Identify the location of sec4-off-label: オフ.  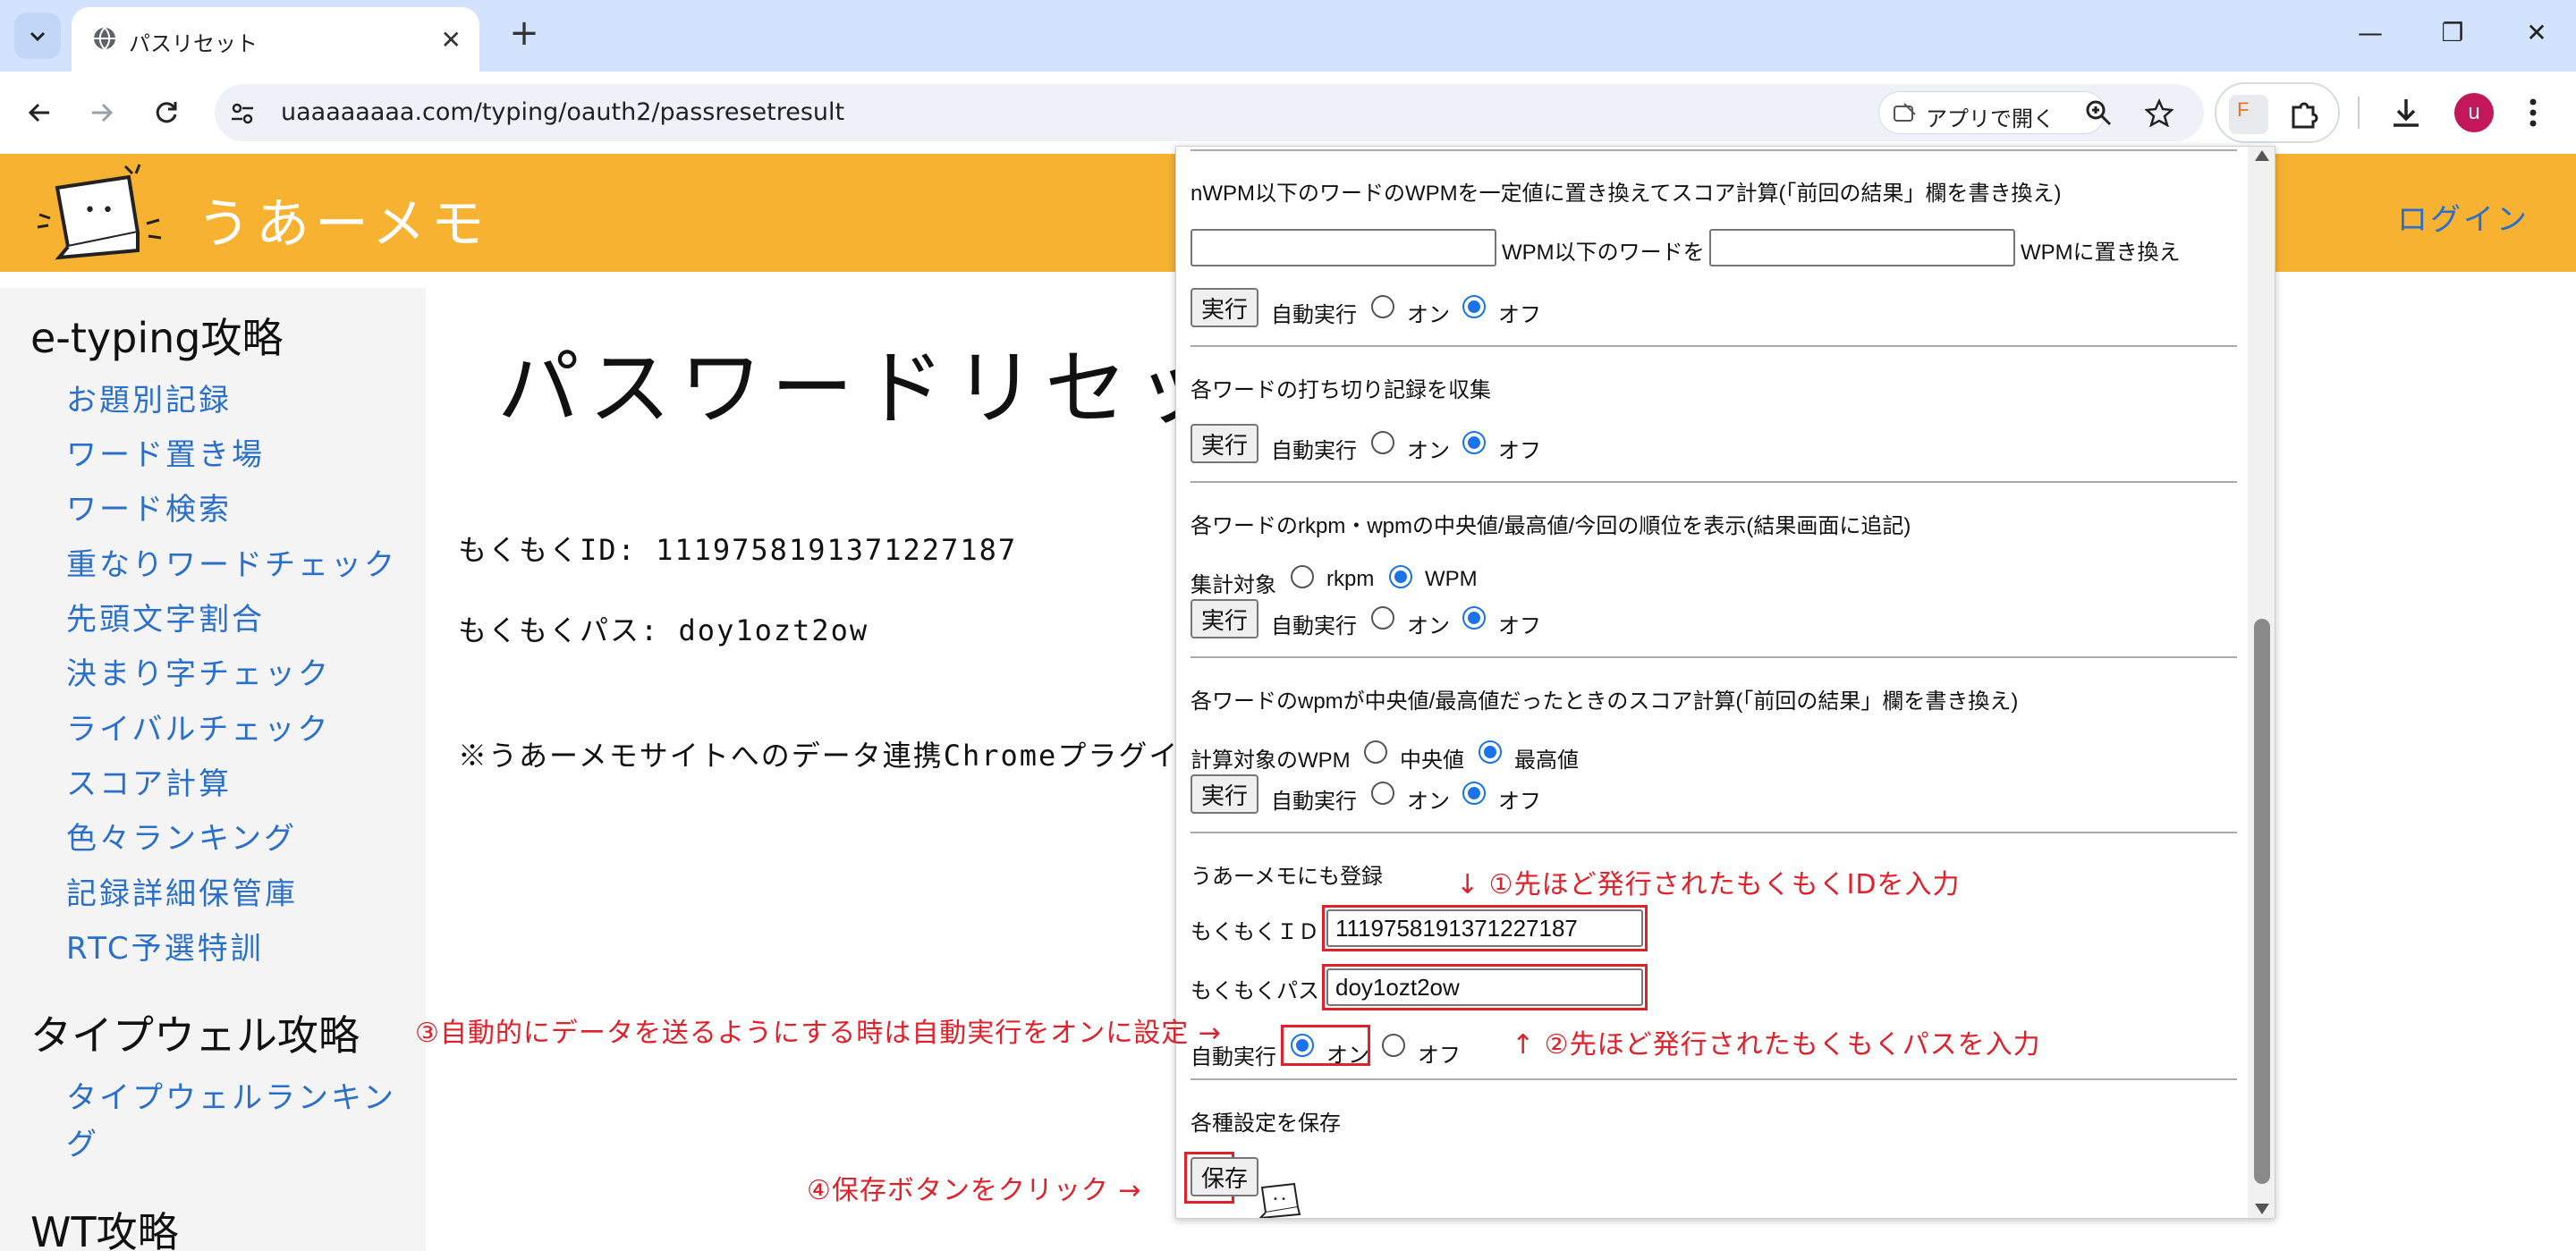
(1519, 802).